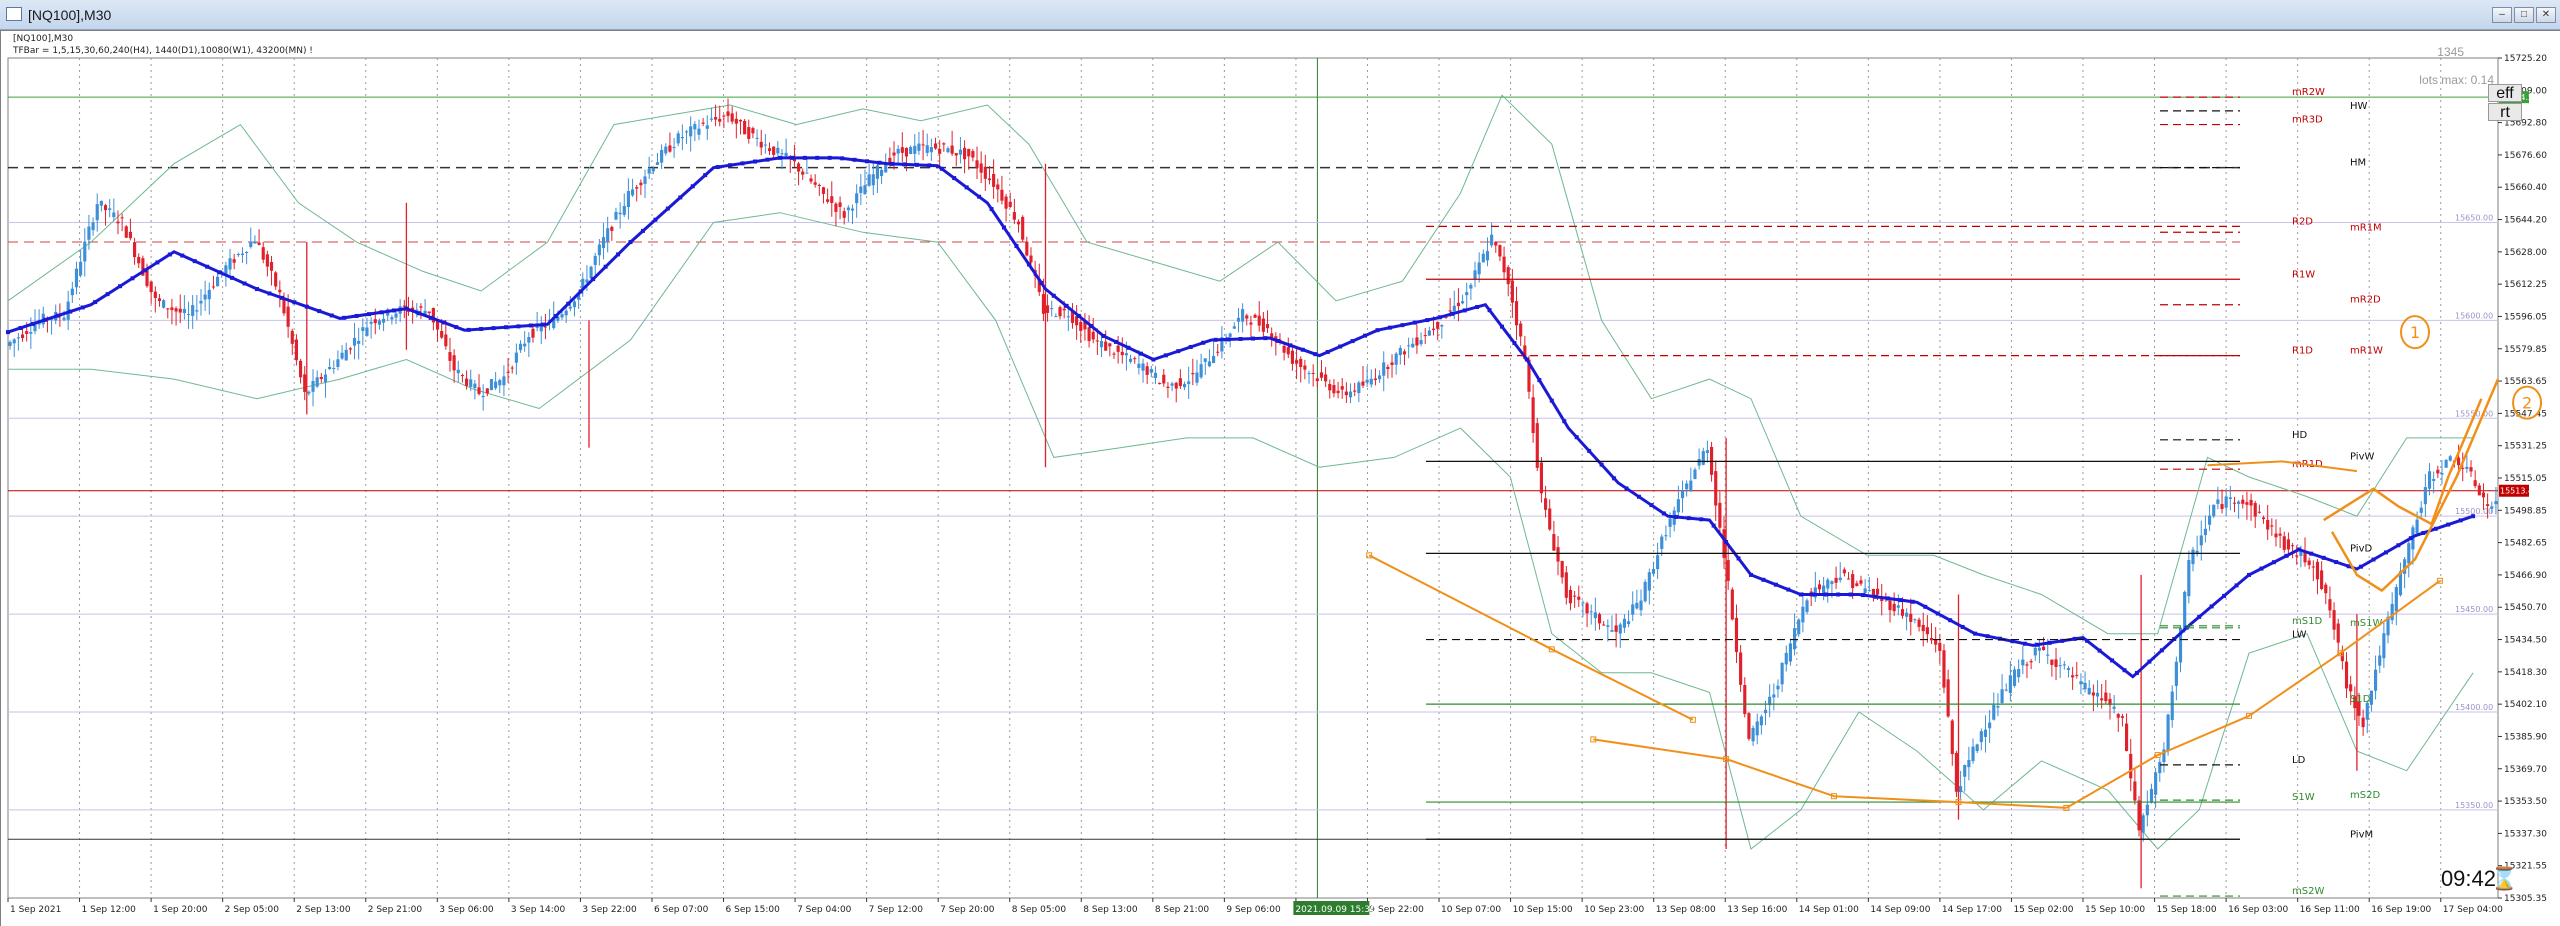 Image resolution: width=2560 pixels, height=926 pixels. Describe the element at coordinates (2525, 285) in the screenshot. I see `price-tick-label: 15612.25` at that location.